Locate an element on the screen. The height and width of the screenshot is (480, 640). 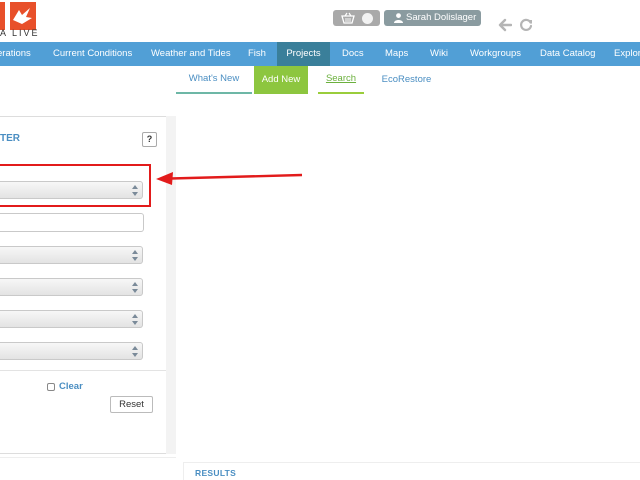
highlight-box is located at coordinates (75, 185).